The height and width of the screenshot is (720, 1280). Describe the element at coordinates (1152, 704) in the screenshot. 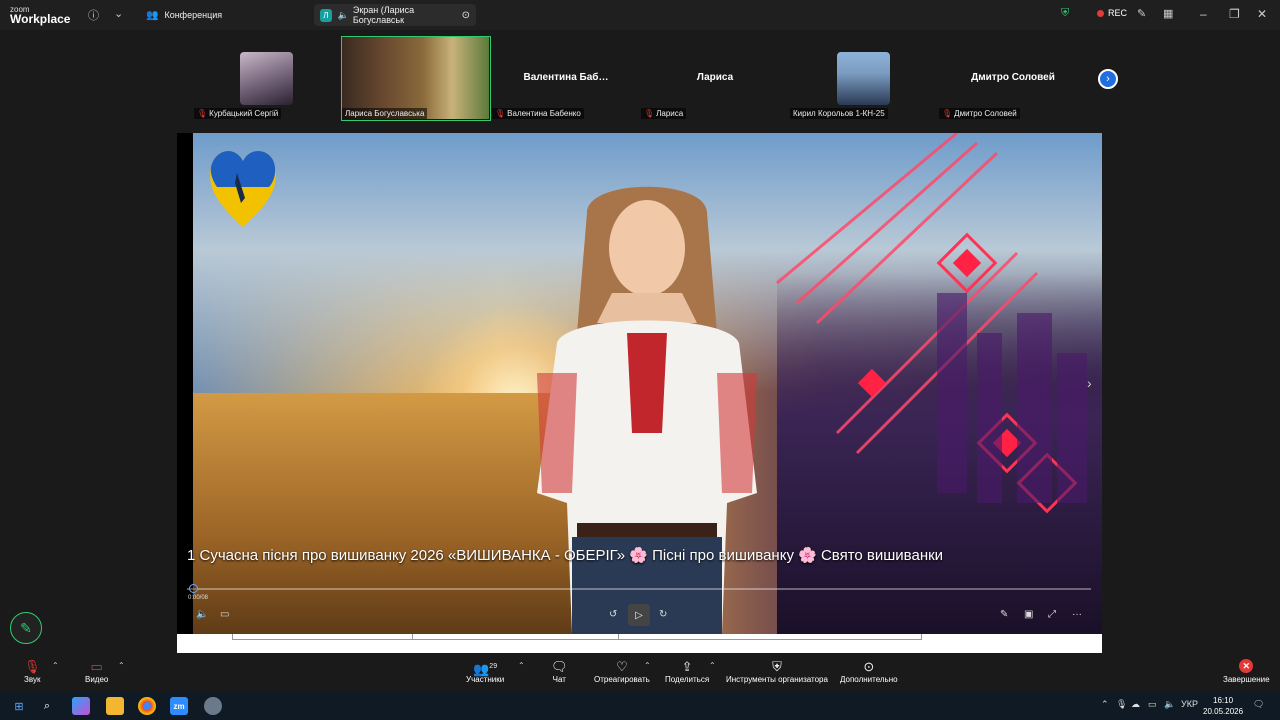

I see `network-icon: ▭` at that location.